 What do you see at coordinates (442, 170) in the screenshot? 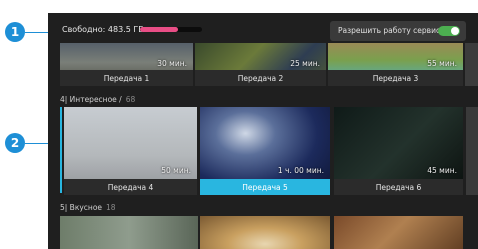
I see `duration-label: 45 мин.` at bounding box center [442, 170].